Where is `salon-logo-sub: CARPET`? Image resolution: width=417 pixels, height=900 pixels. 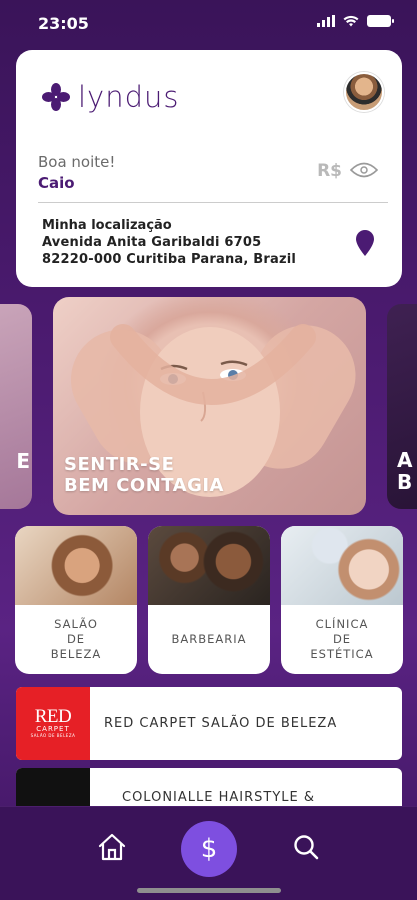
salon-logo-sub: CARPET is located at coordinates (53, 729).